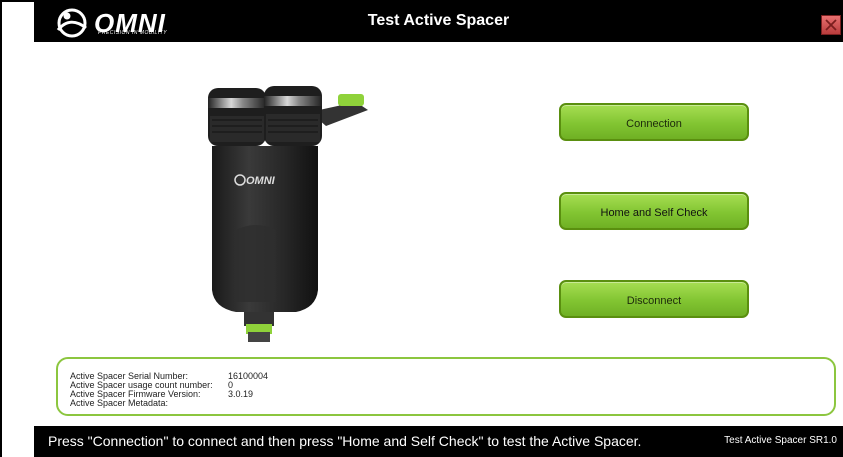 The width and height of the screenshot is (843, 457). I want to click on serial-number-value: 16100004, so click(248, 376).